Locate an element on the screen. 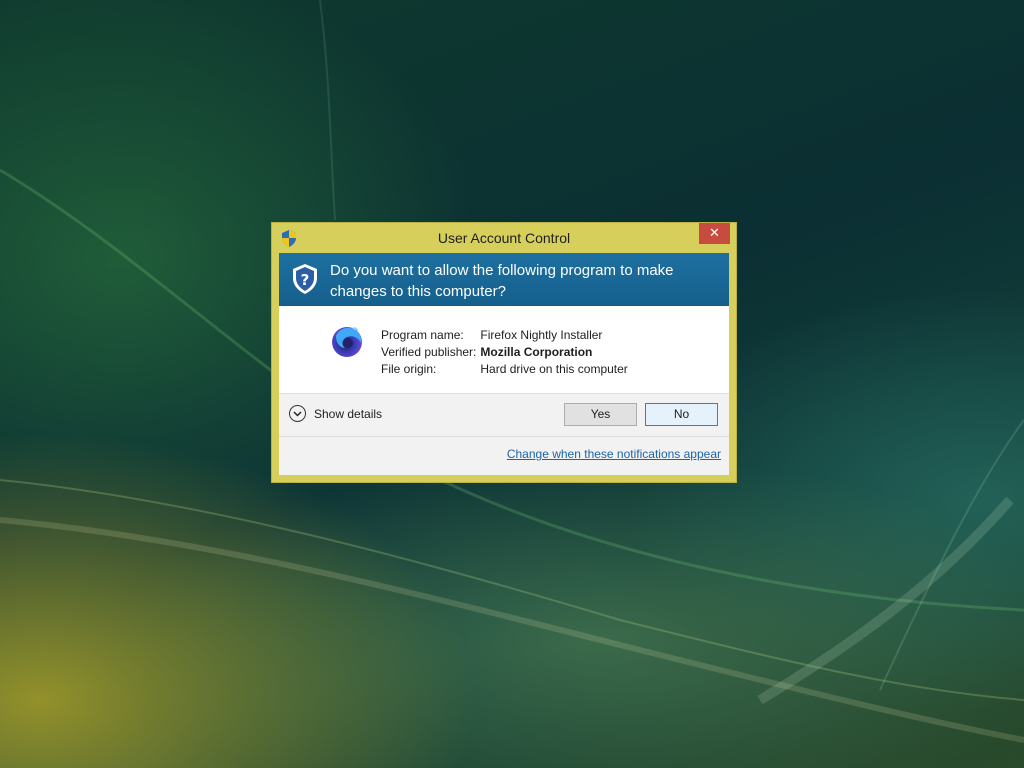 The image size is (1024, 768). uac-shield-icon: ? is located at coordinates (305, 279).